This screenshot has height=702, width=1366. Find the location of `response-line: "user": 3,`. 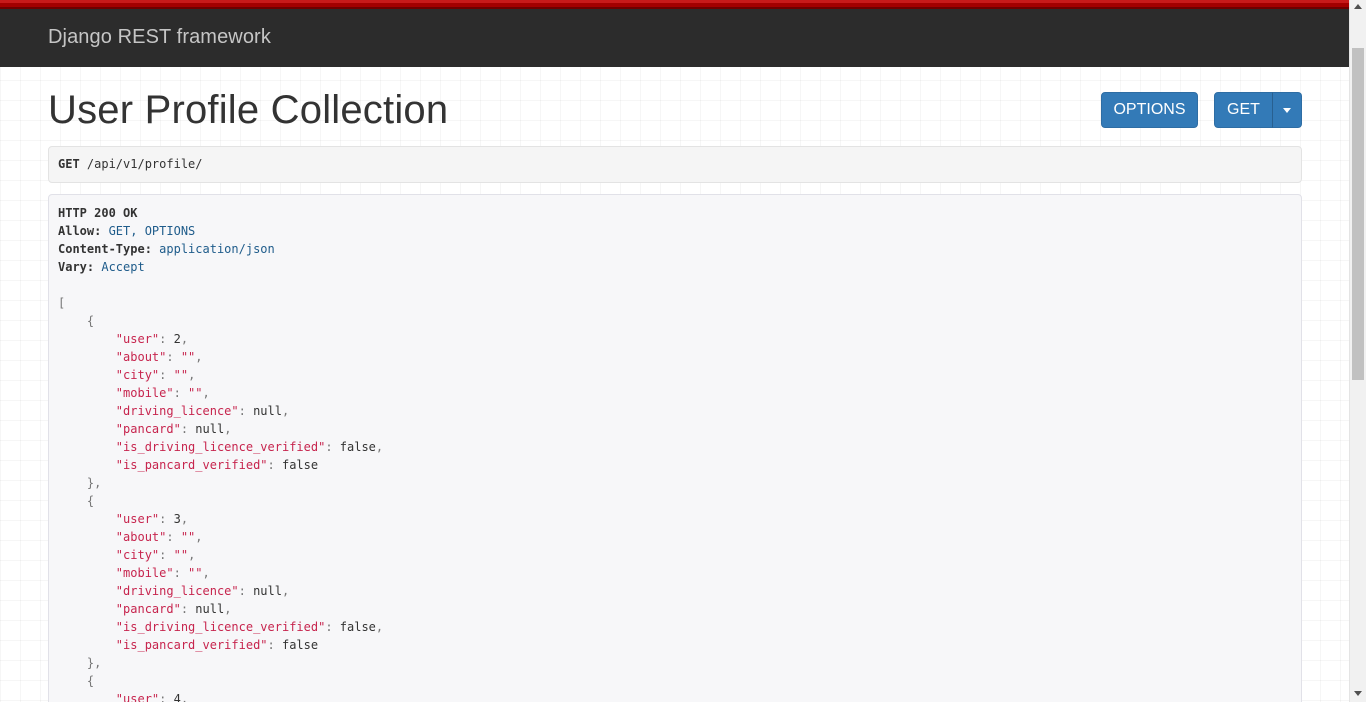

response-line: "user": 3, is located at coordinates (220, 519).